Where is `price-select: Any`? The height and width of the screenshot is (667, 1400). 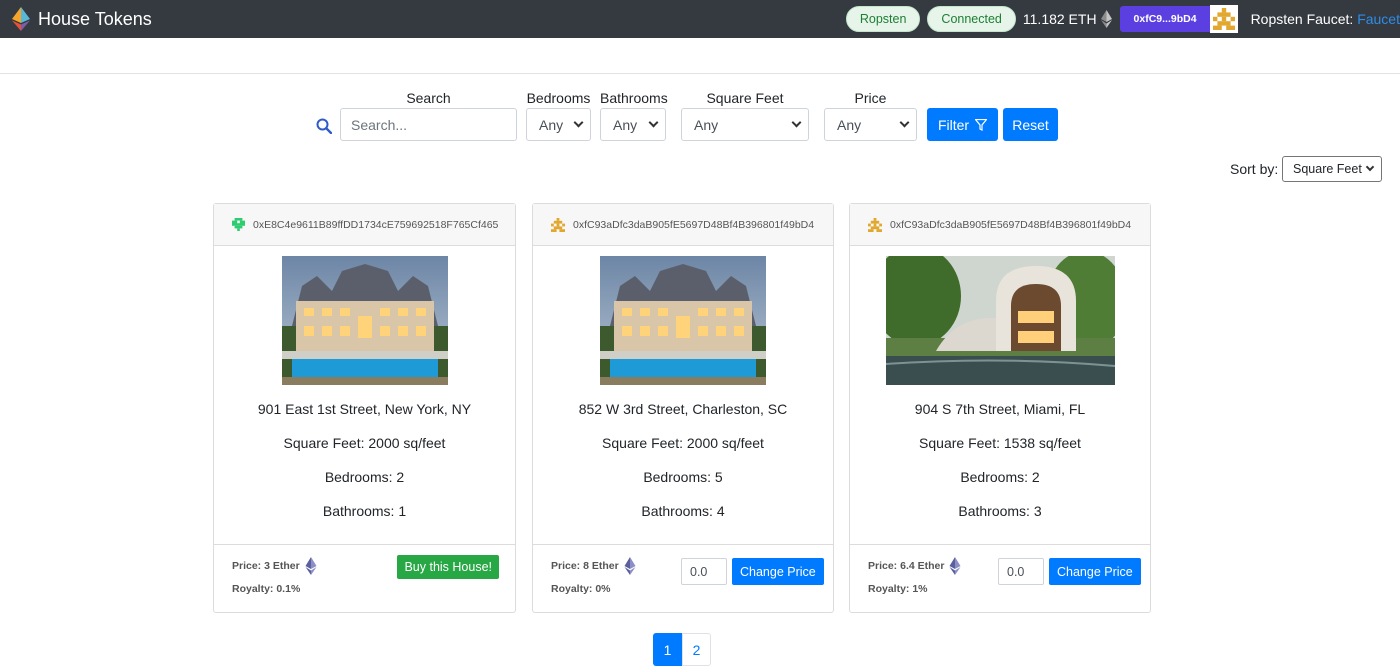
price-select: Any is located at coordinates (870, 124).